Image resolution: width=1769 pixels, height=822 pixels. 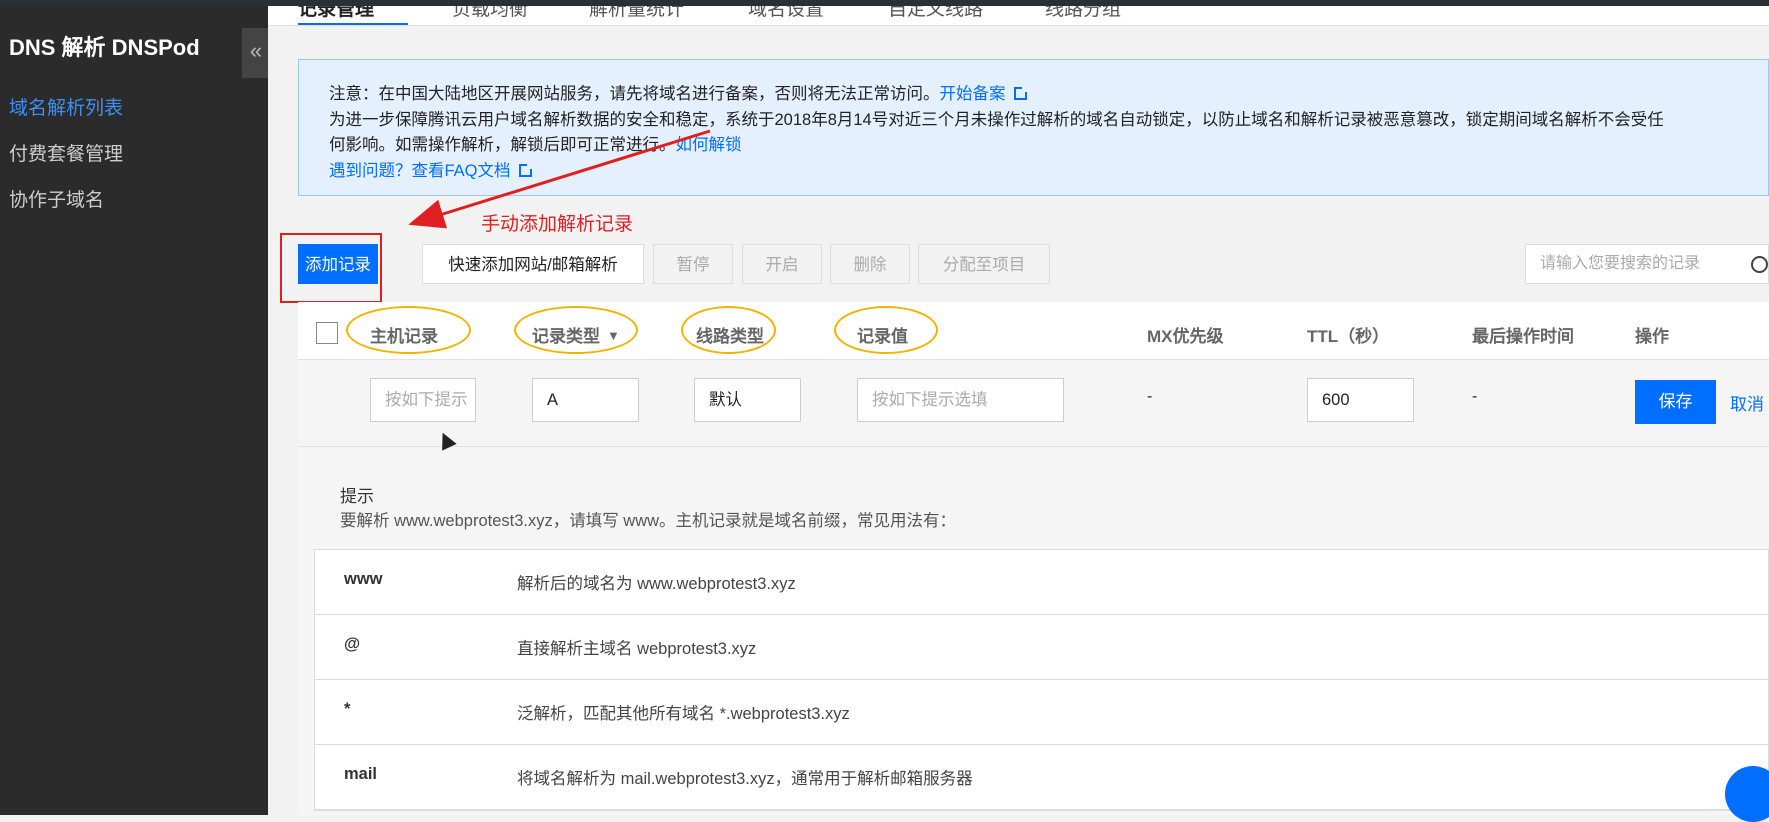 I want to click on new-record-row: 按如下提示 A 默认 按如下提示选填 - 600 - 保存 取消, so click(x=1033, y=403).